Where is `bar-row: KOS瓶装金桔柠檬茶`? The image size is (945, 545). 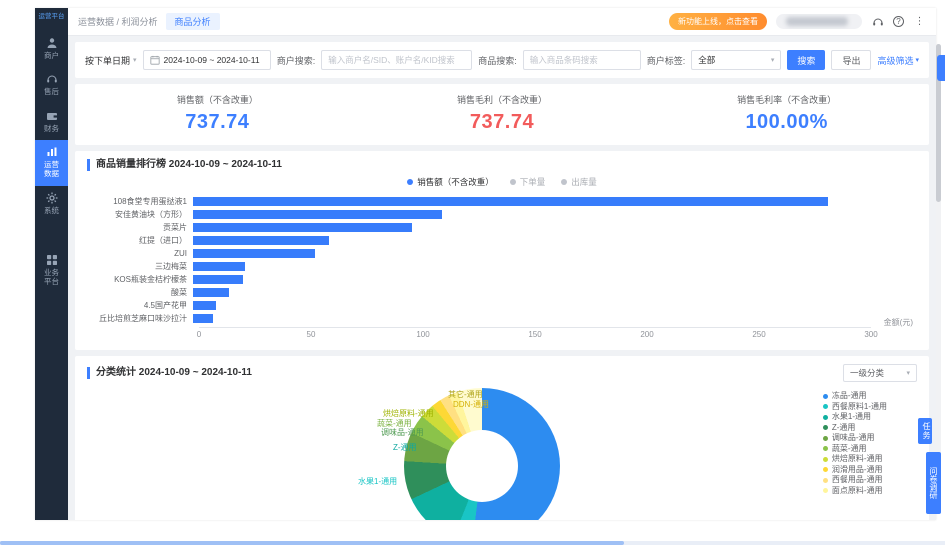
bar-row: KOS瓶装金桔柠檬茶 is located at coordinates (479, 279).